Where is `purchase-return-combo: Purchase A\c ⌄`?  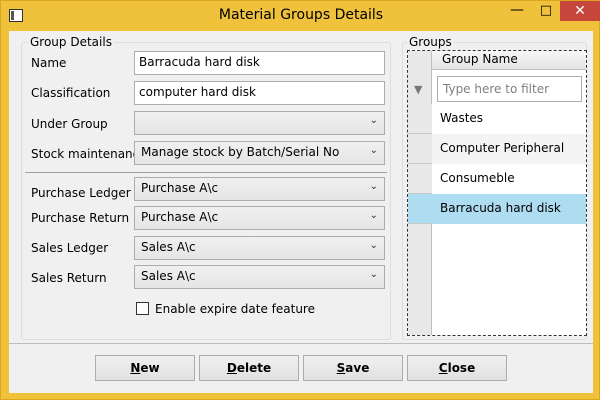
purchase-return-combo: Purchase A\c ⌄ is located at coordinates (259, 218).